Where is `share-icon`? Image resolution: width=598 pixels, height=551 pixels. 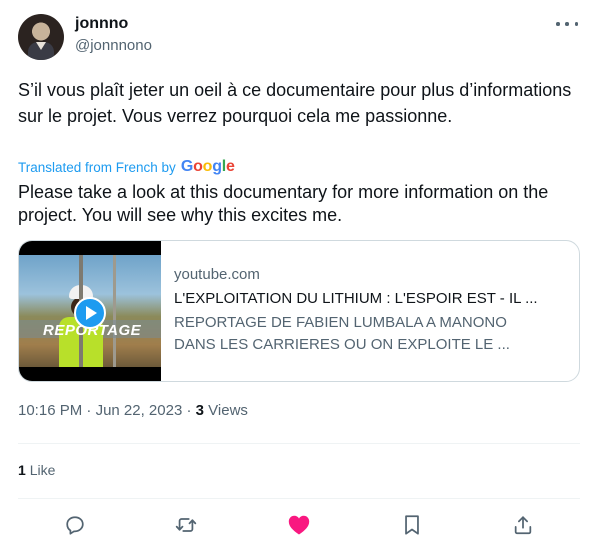 share-icon is located at coordinates (523, 525).